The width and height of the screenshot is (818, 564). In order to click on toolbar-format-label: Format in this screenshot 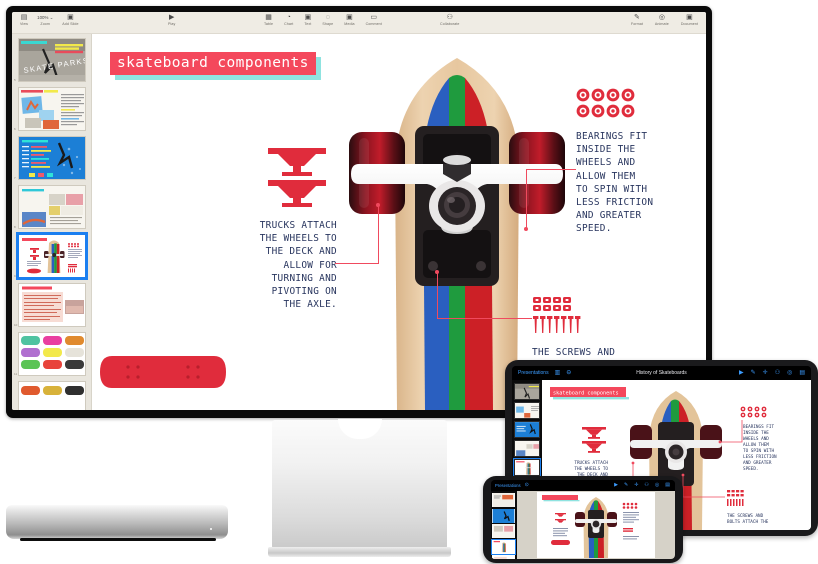, I will do `click(636, 24)`.